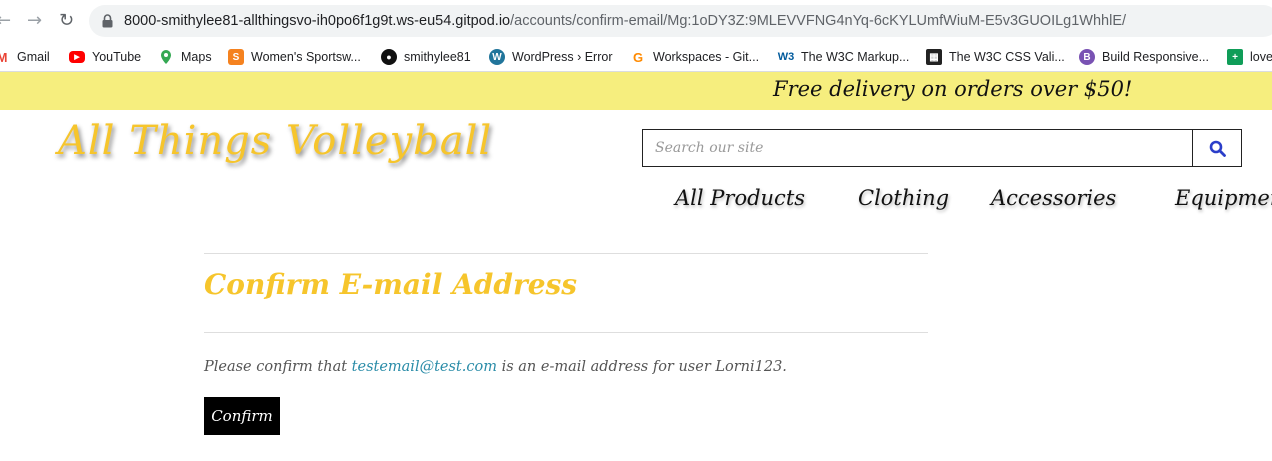 This screenshot has height=461, width=1272. I want to click on bootstrap-icon: B, so click(1087, 57).